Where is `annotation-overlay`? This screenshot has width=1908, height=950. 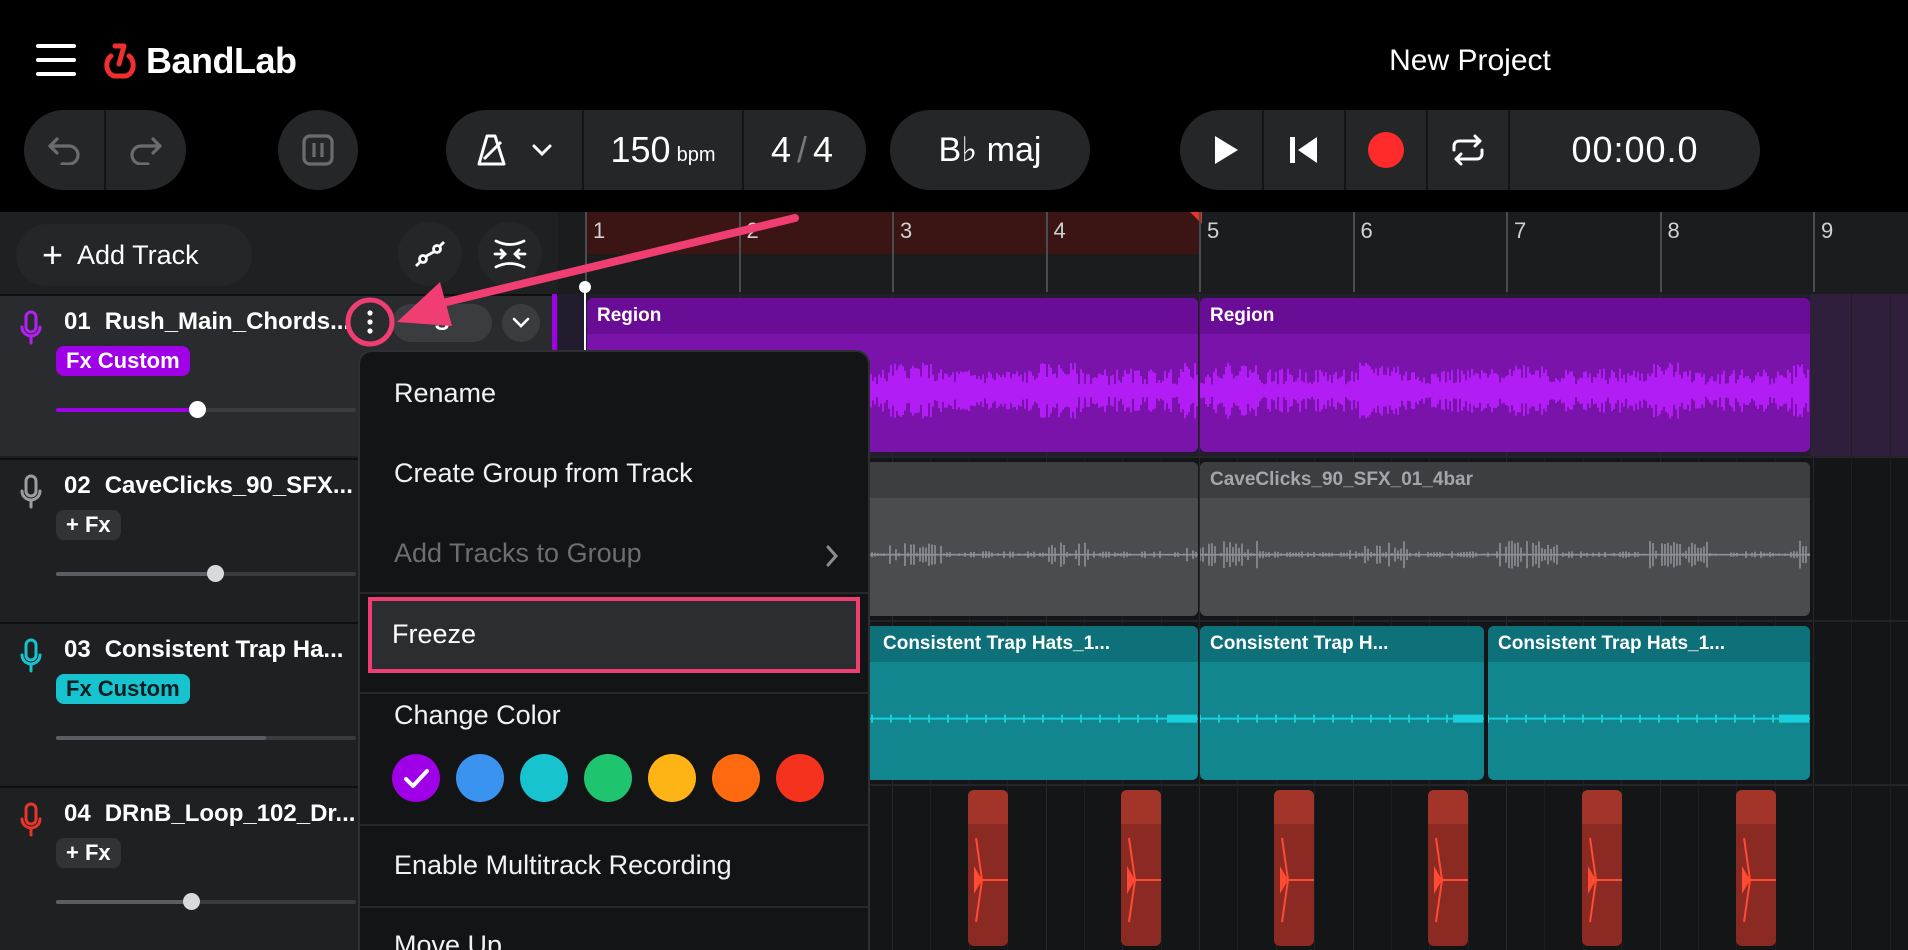 annotation-overlay is located at coordinates (572, 280).